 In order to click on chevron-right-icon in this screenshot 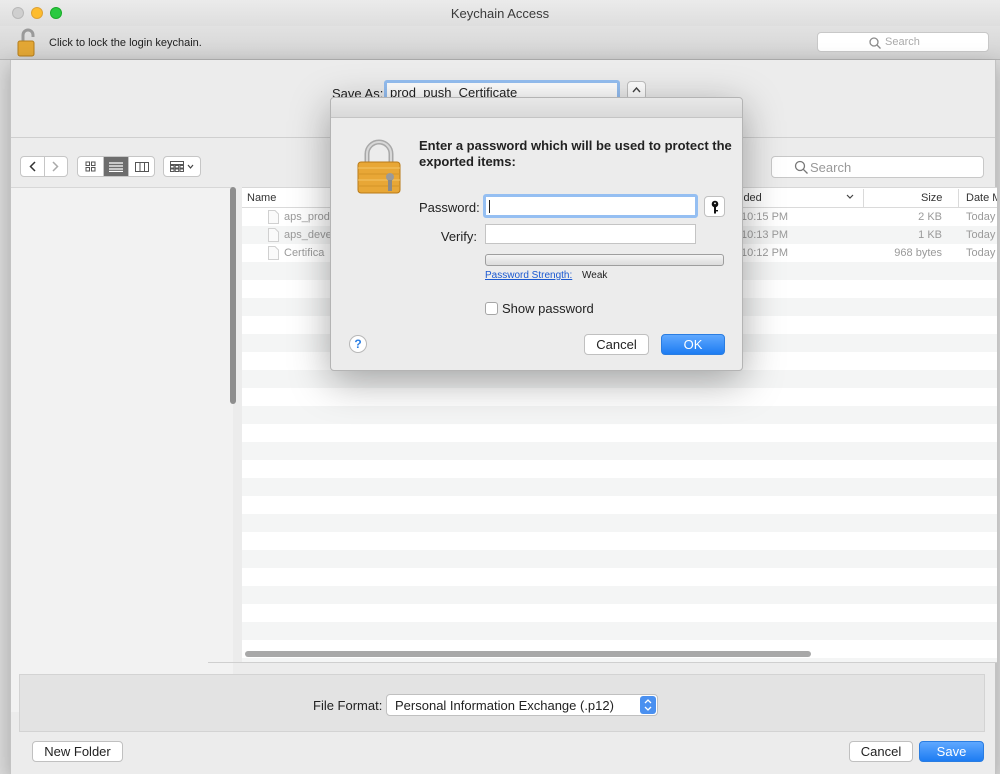, I will do `click(55, 166)`.